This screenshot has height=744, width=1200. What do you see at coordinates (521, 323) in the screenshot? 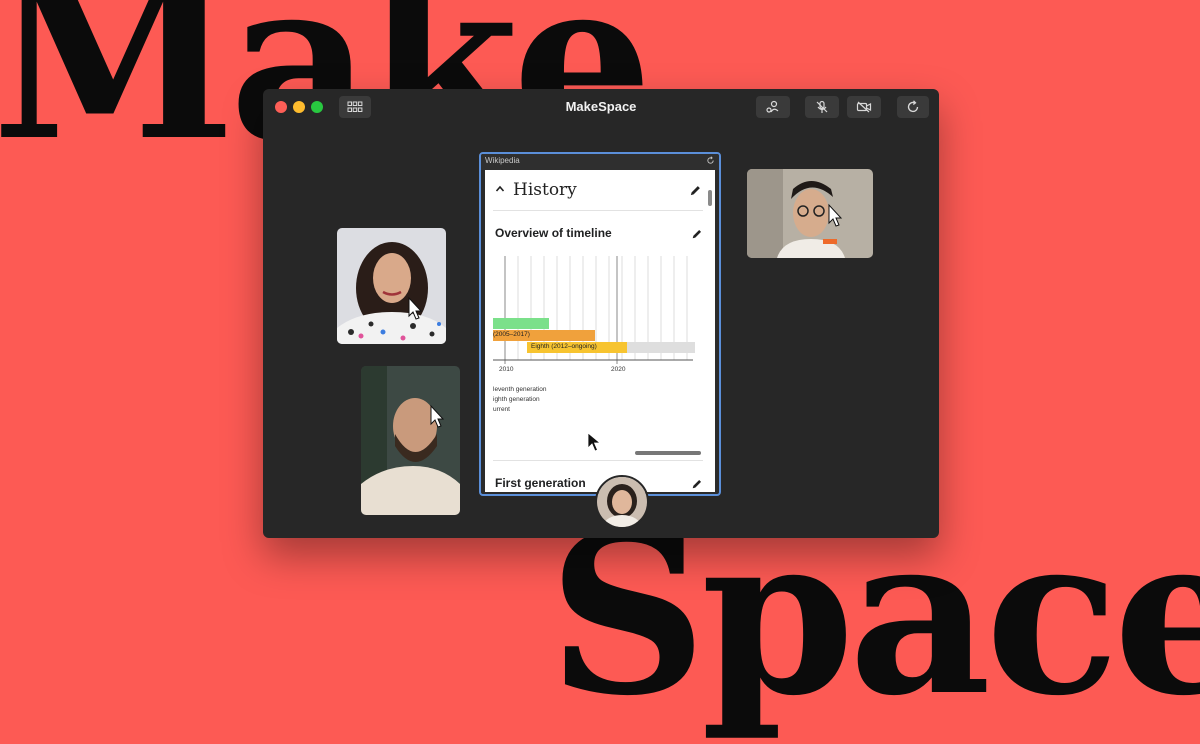
I see `timeline-bar-green` at bounding box center [521, 323].